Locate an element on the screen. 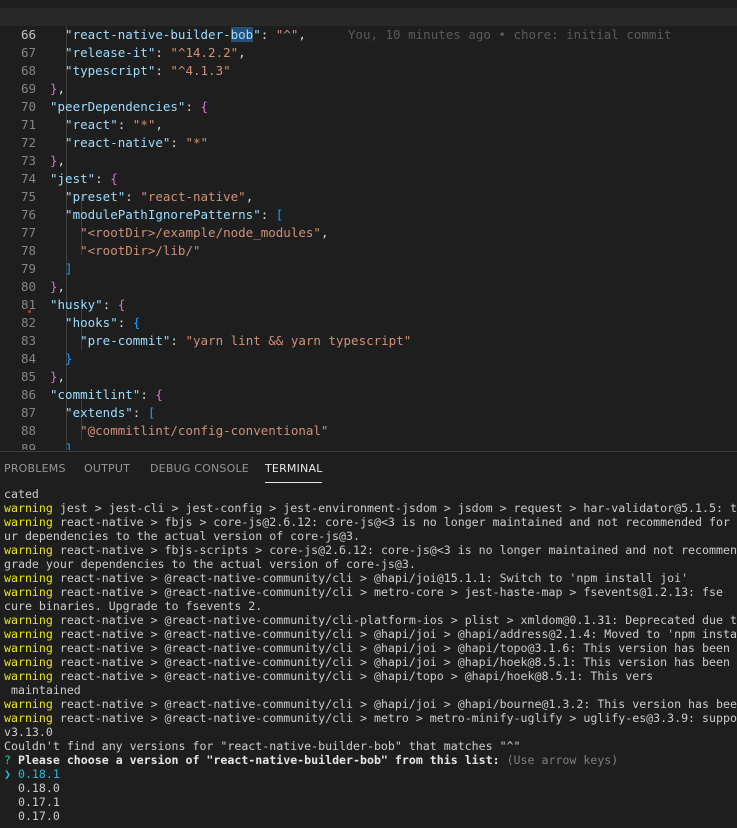 This screenshot has width=737, height=828. code-line: 69}, is located at coordinates (368, 79).